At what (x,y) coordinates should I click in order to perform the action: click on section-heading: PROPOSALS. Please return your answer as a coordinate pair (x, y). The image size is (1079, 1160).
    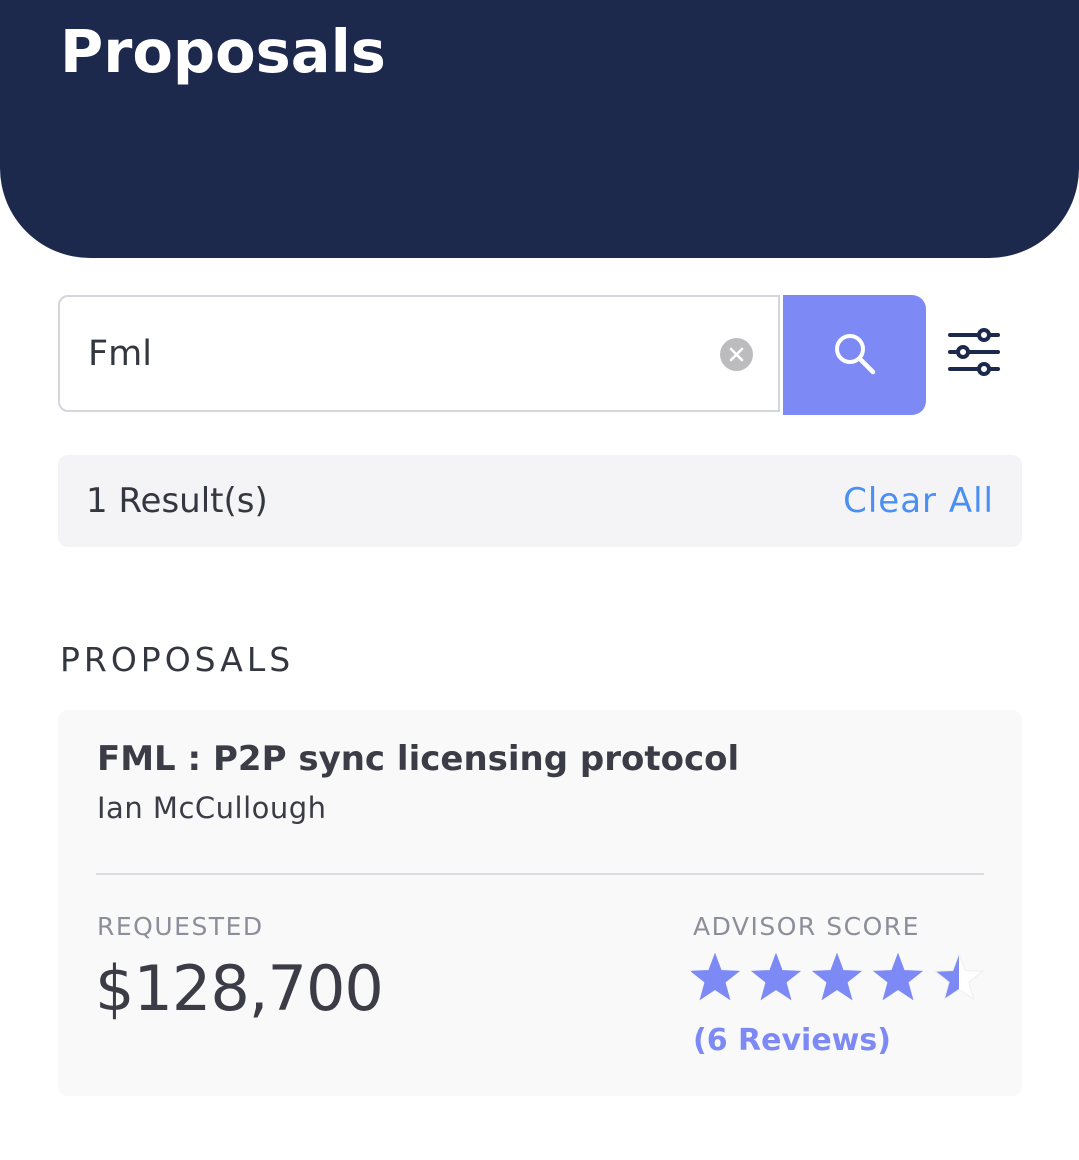
    Looking at the image, I should click on (177, 659).